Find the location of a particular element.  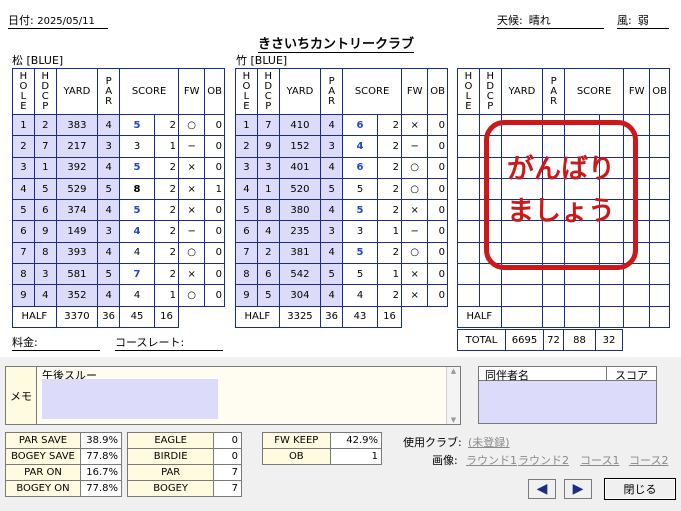

stat-row: BIRDIE 0 is located at coordinates (184, 456).